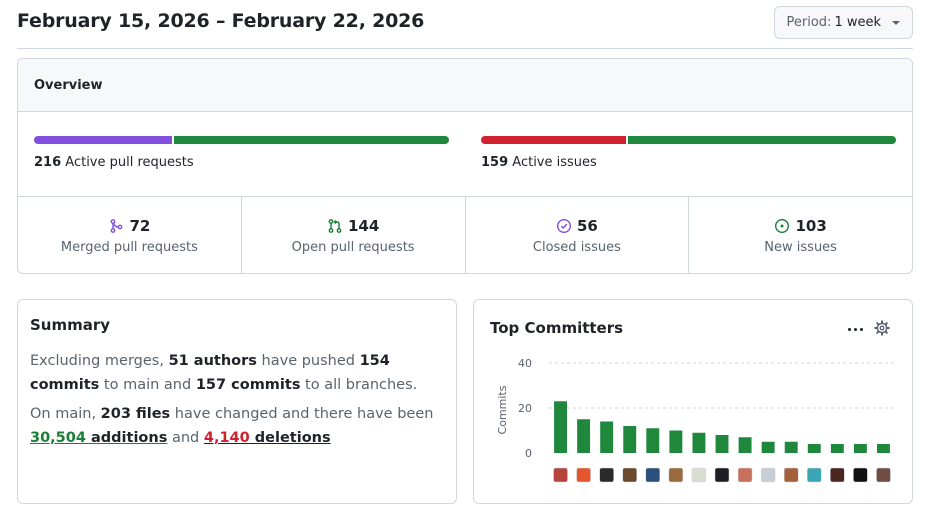 The width and height of the screenshot is (929, 512). What do you see at coordinates (688, 162) in the screenshot?
I see `active-issues-label: 159 Active issues` at bounding box center [688, 162].